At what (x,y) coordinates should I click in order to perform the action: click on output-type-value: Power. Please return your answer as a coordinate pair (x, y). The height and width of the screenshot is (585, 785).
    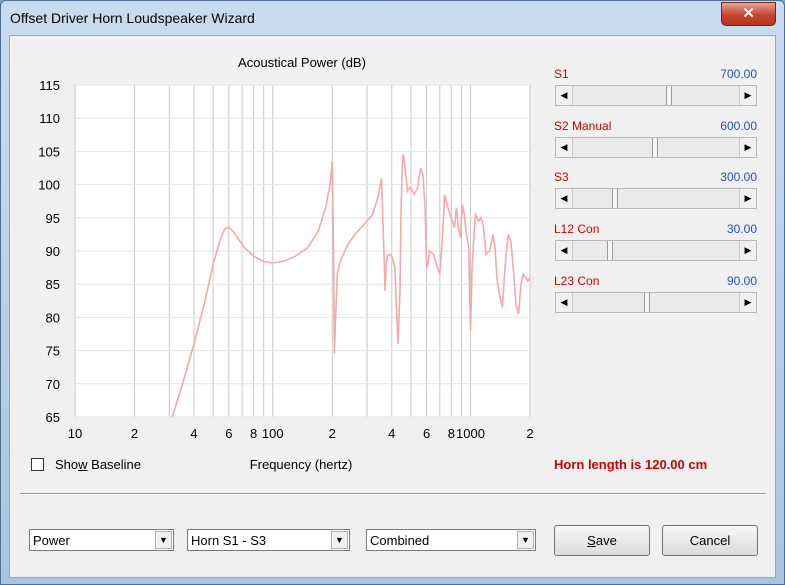
    Looking at the image, I should click on (51, 540).